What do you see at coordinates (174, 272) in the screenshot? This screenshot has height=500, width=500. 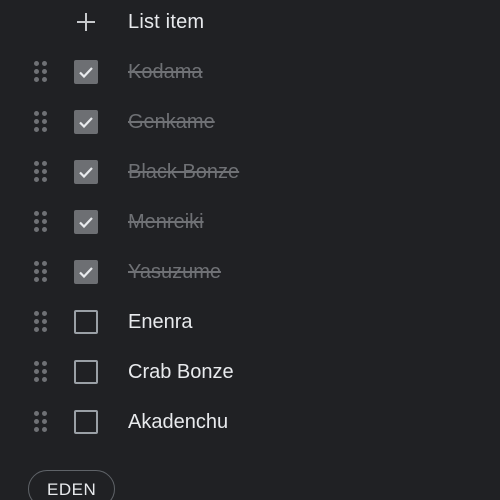 I see `list-item-label: Yasuzume` at bounding box center [174, 272].